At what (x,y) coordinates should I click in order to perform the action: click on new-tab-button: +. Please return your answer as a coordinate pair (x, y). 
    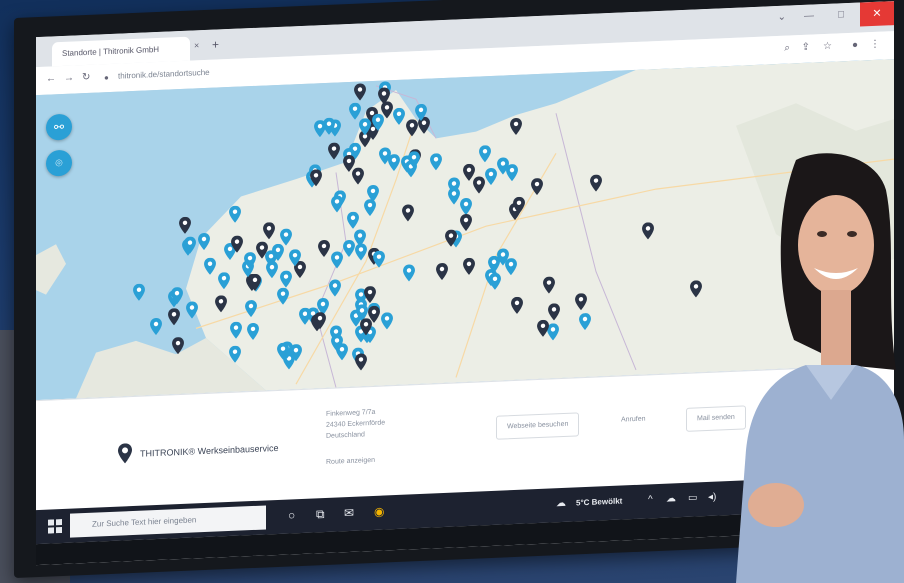
    Looking at the image, I should click on (215, 44).